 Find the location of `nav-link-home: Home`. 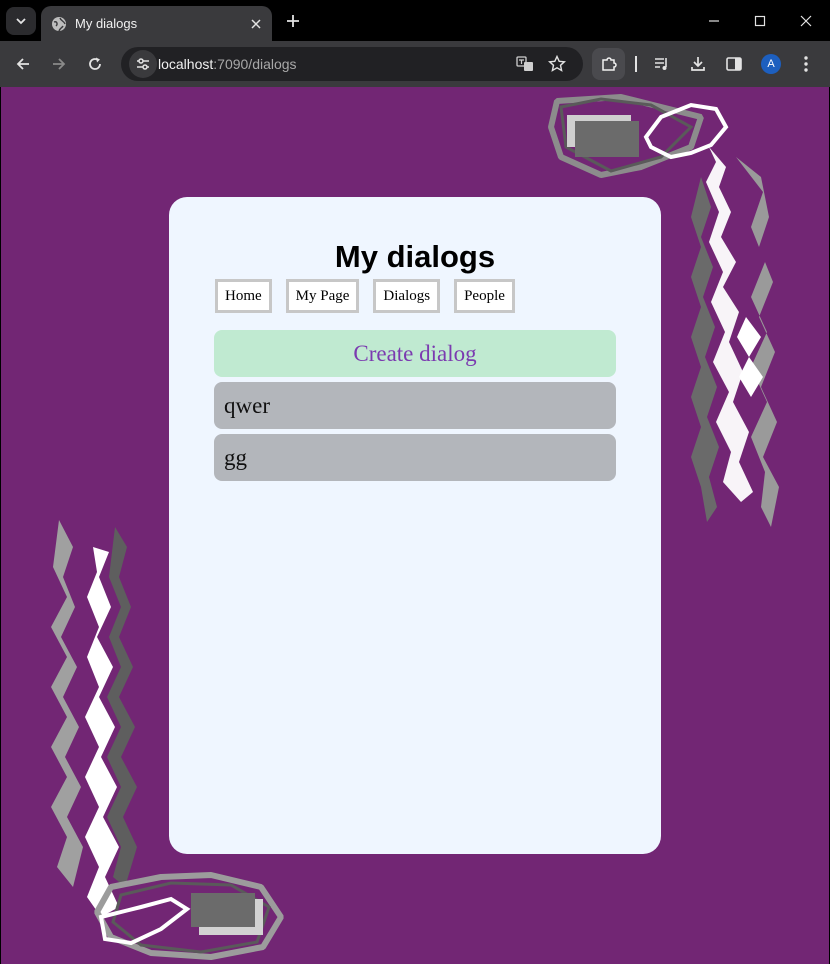

nav-link-home: Home is located at coordinates (243, 296).